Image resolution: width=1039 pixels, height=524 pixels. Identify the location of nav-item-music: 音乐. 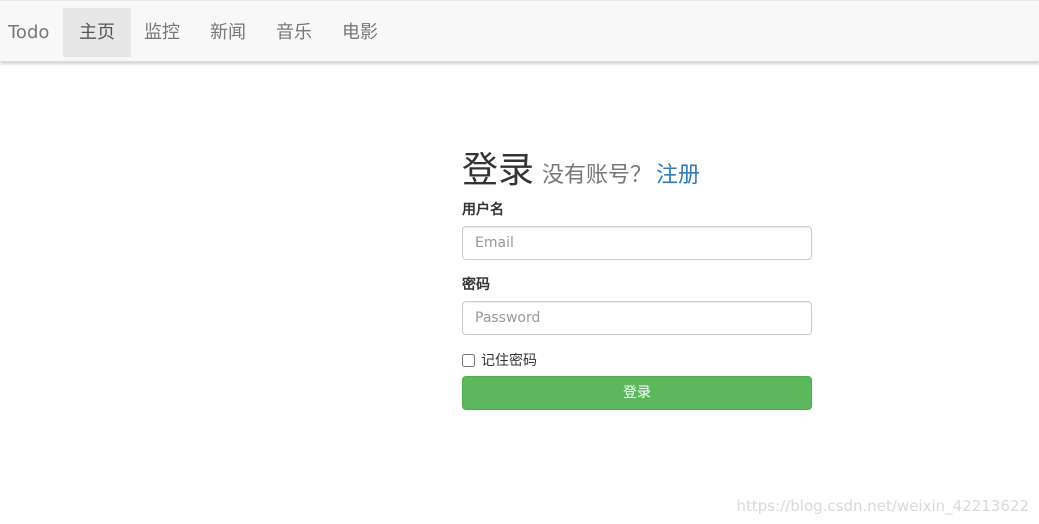
(294, 32).